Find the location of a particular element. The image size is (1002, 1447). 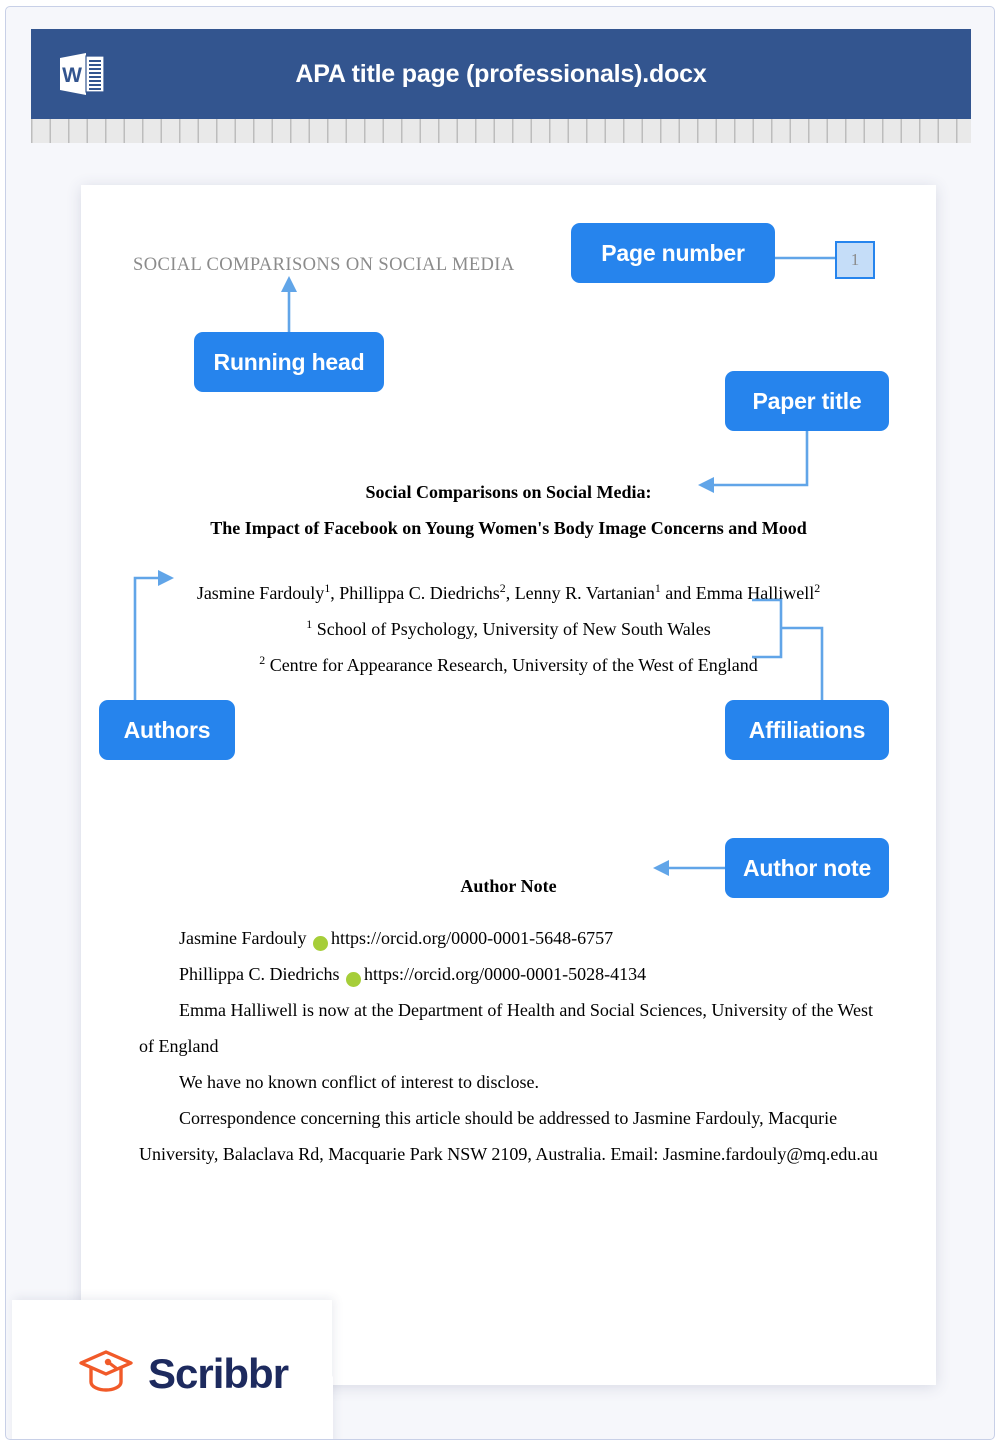

scribbr-logo: Scribbr is located at coordinates (183, 1373).